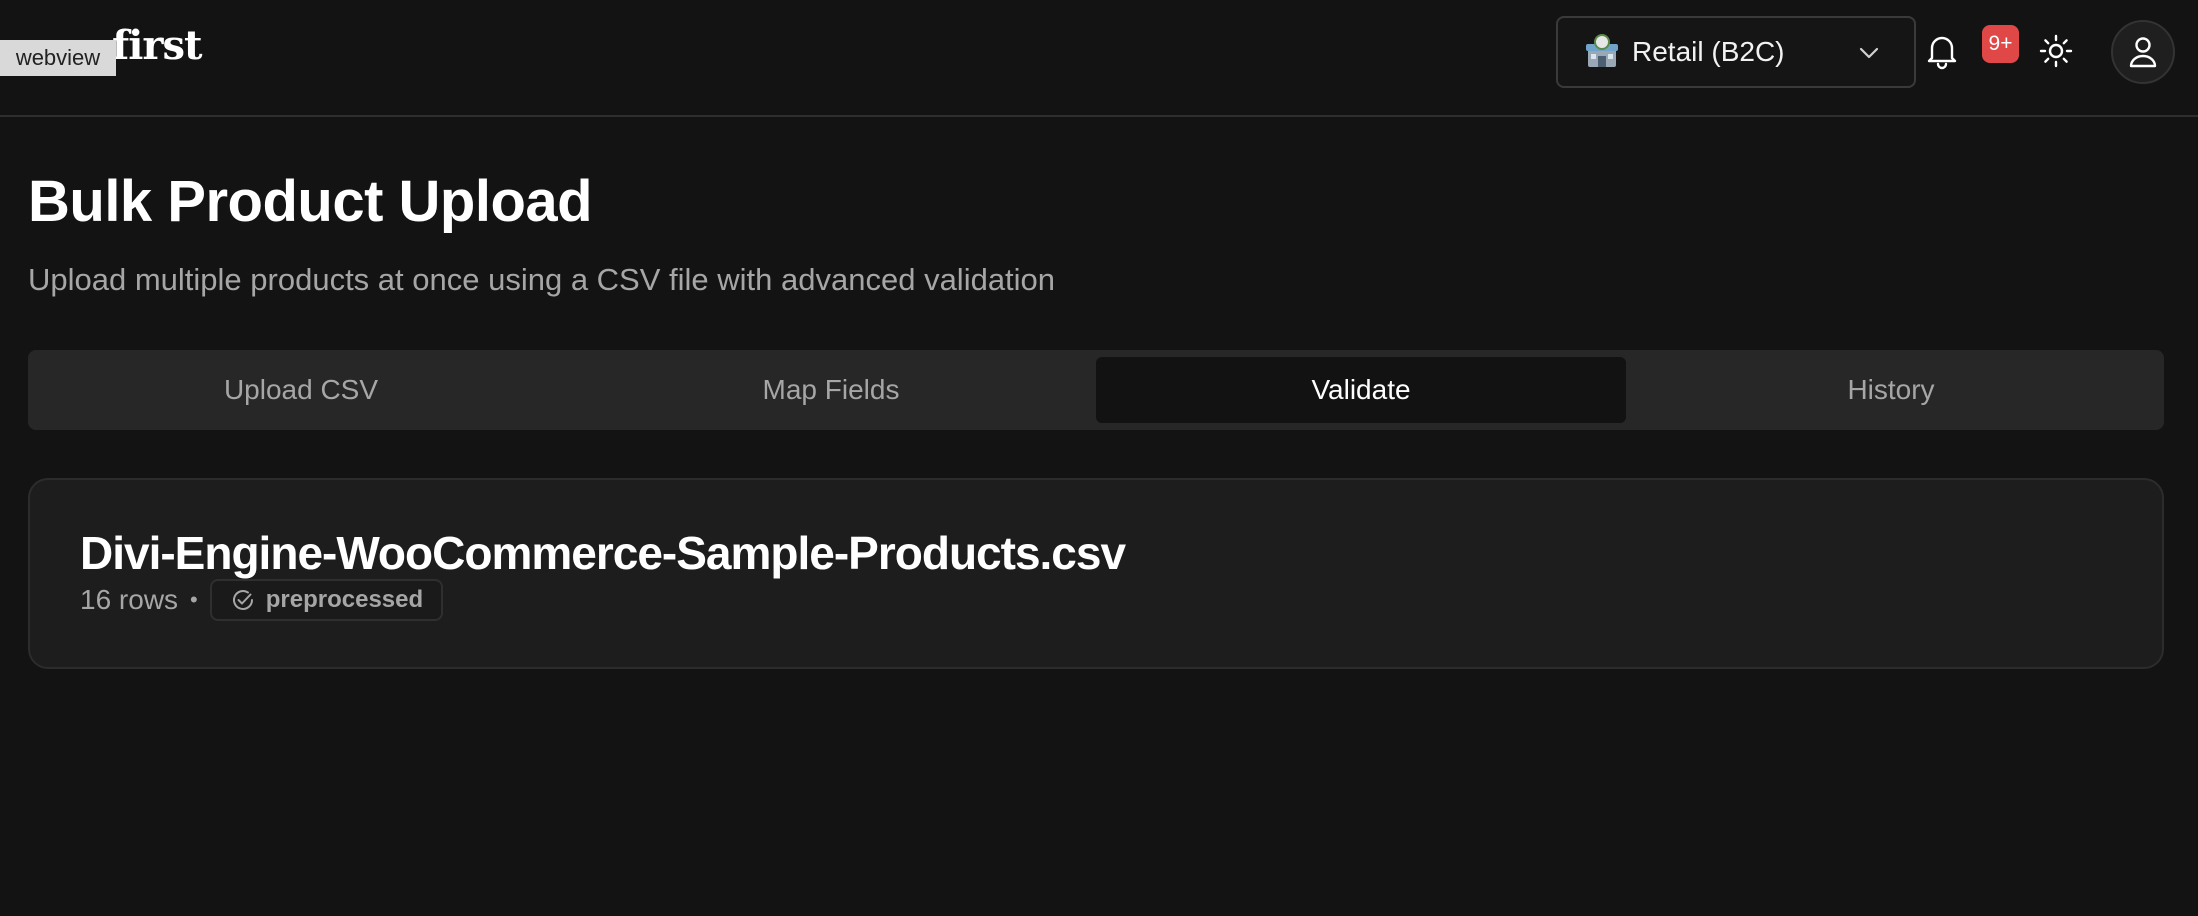  What do you see at coordinates (831, 390) in the screenshot?
I see `tab-map-fields: Map Fields` at bounding box center [831, 390].